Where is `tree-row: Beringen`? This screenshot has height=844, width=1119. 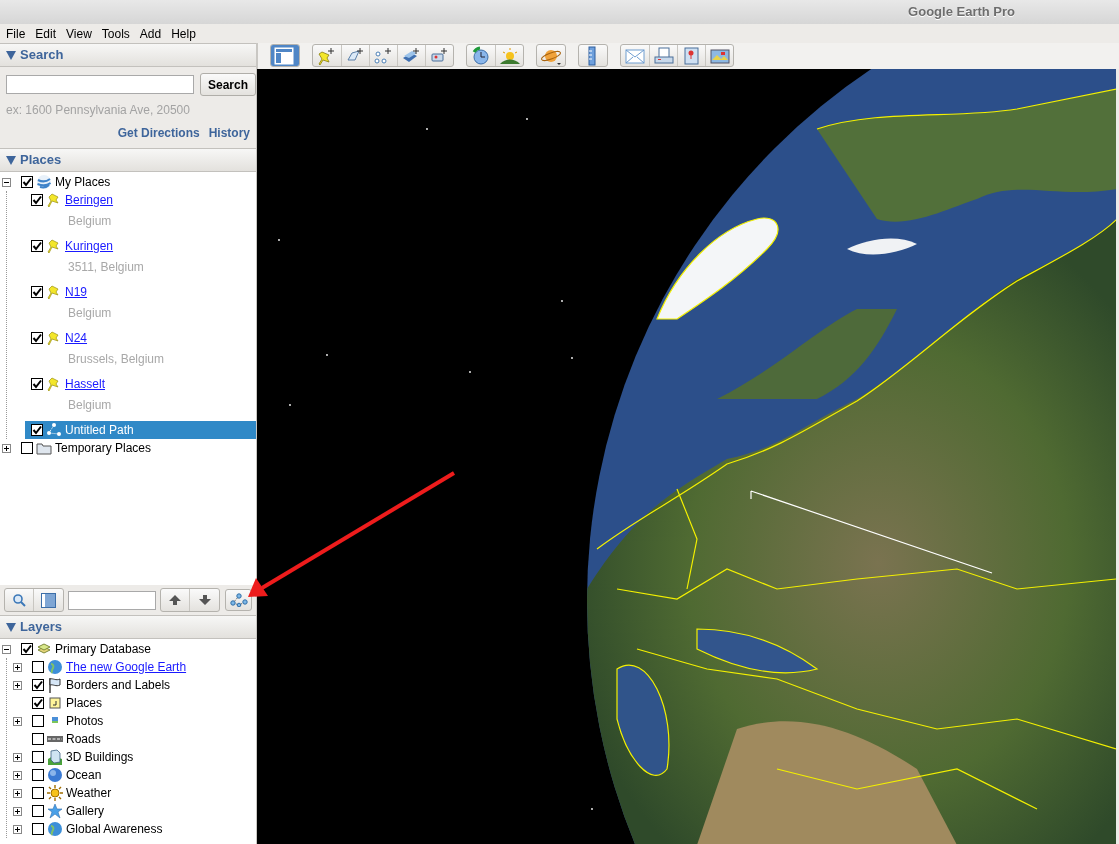
tree-row: Beringen is located at coordinates (140, 200).